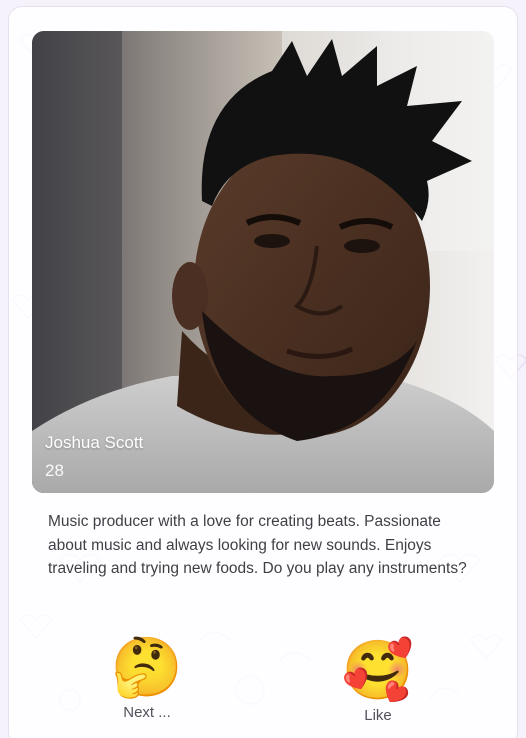 The height and width of the screenshot is (738, 526). I want to click on like-button: 🥰 Like, so click(378, 680).